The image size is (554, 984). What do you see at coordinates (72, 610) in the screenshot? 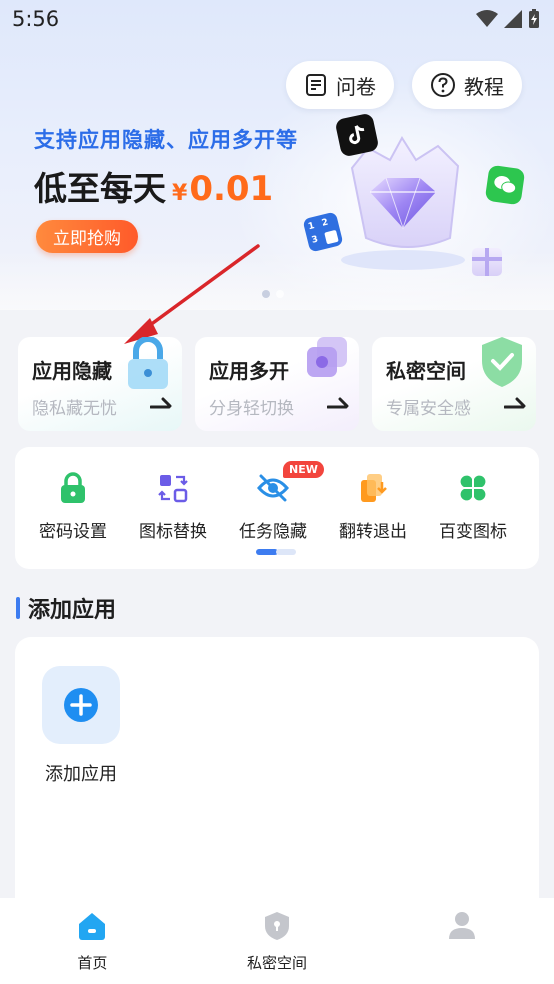
I see `section-title-text: 添加应用` at bounding box center [72, 610].